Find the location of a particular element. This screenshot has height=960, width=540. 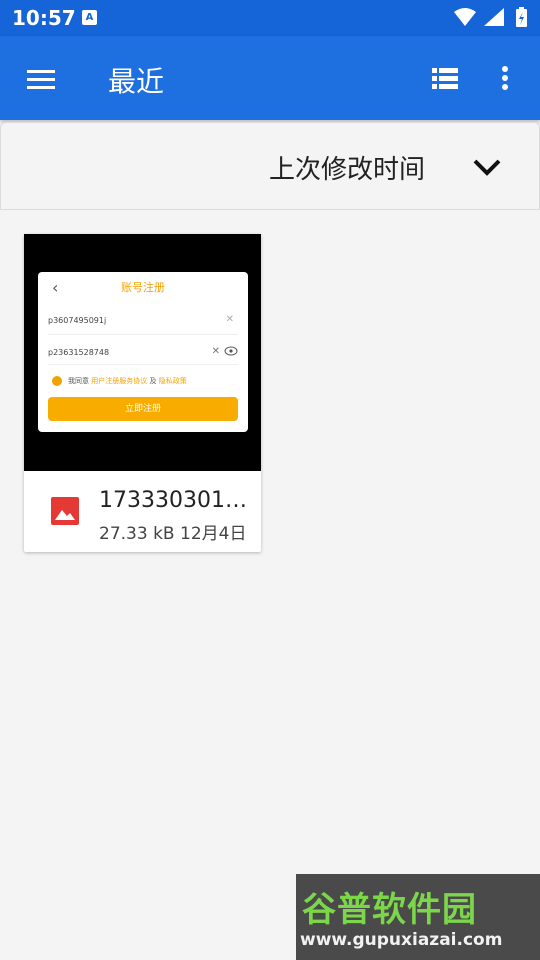

watermark-name: 谷普软件园 is located at coordinates (389, 910).